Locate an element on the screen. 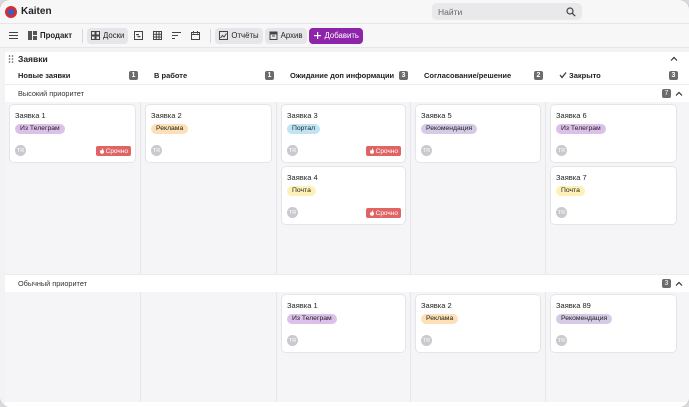 Image resolution: width=689 pixels, height=407 pixels. checkmark-icon is located at coordinates (563, 75).